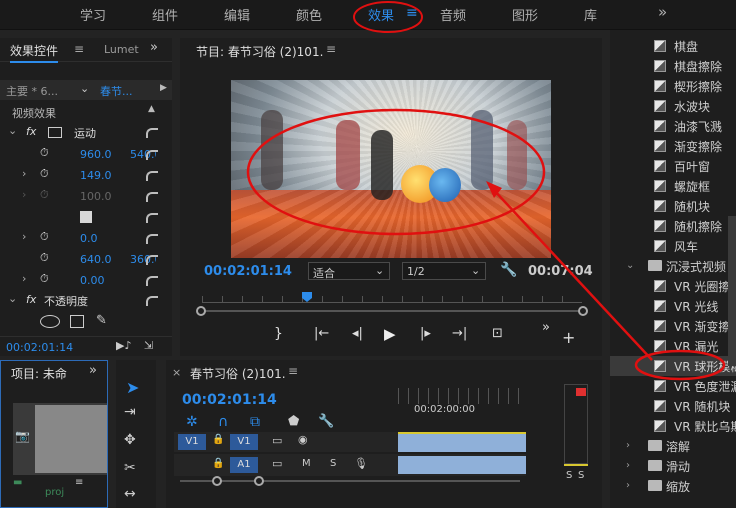 The width and height of the screenshot is (736, 508). I want to click on hamburger-icon: ≡, so click(412, 13).